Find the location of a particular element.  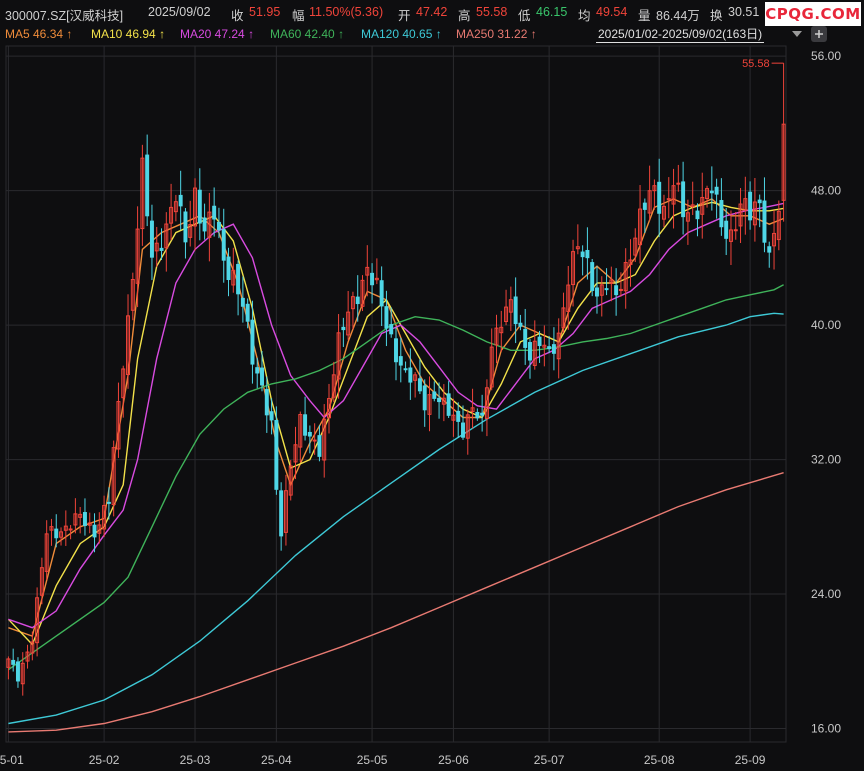

ma10-arrow-icon: ↑ is located at coordinates (162, 34).